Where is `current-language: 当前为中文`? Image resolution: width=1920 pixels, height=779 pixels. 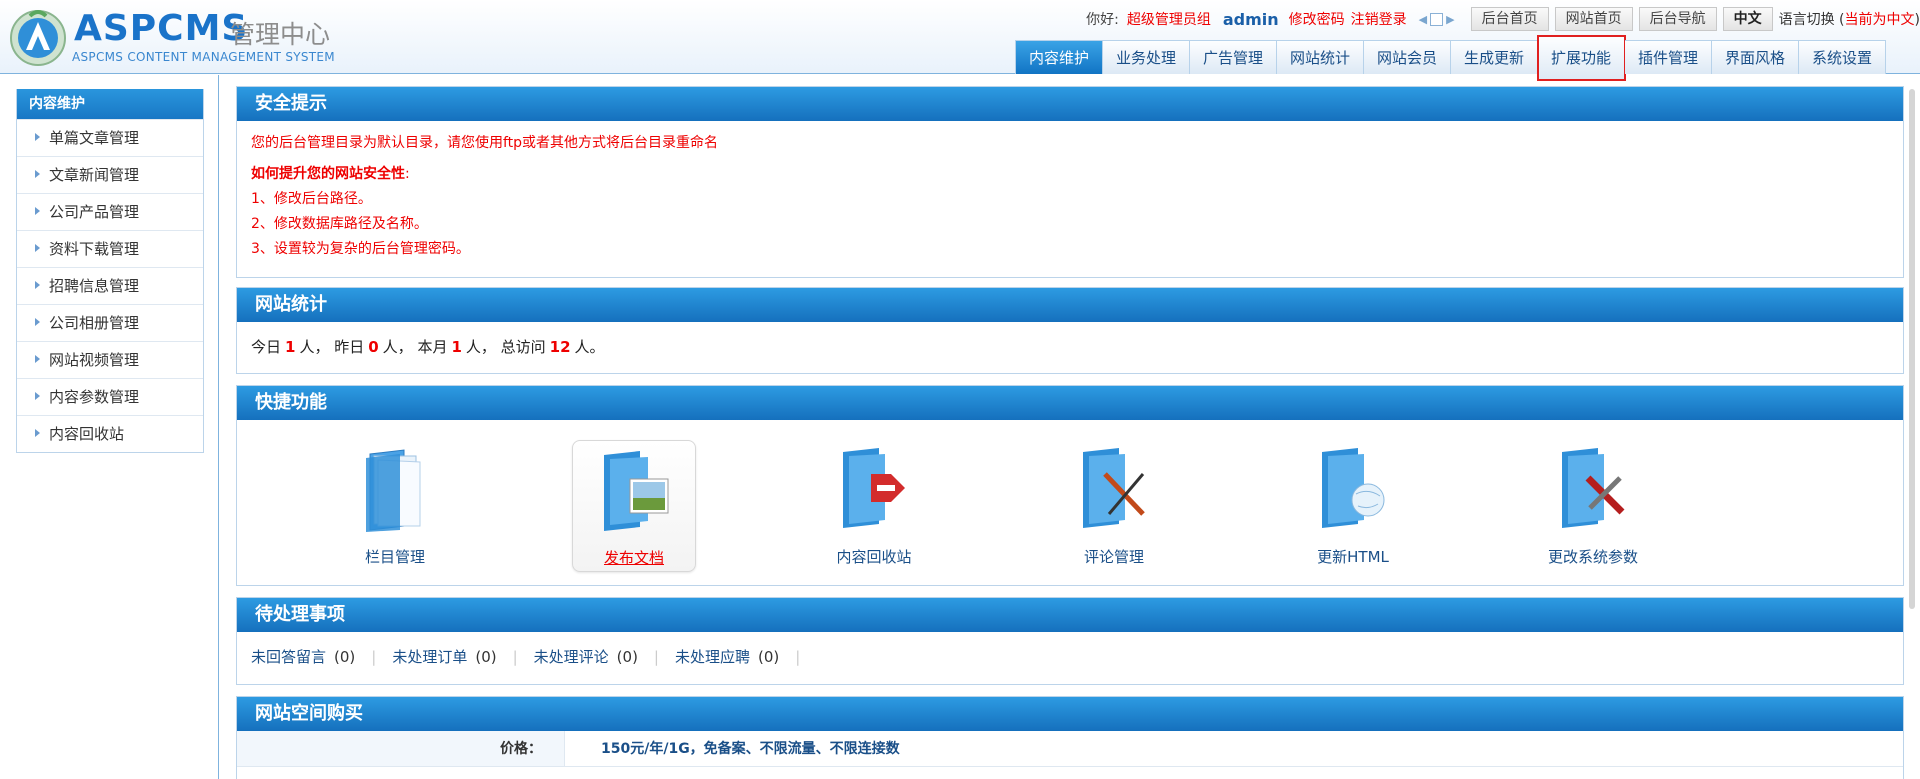 current-language: 当前为中文 is located at coordinates (1880, 20).